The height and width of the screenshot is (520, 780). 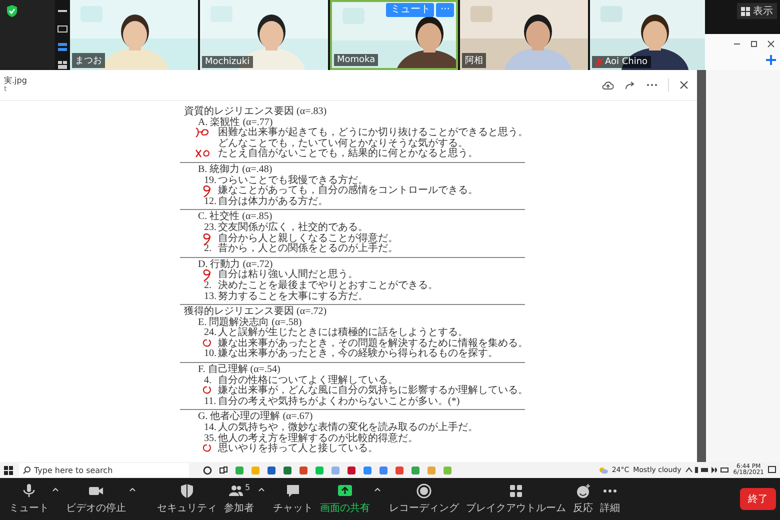 I want to click on item-text: 昔から，人との関係をとるのが上手だ。, so click(x=308, y=249).